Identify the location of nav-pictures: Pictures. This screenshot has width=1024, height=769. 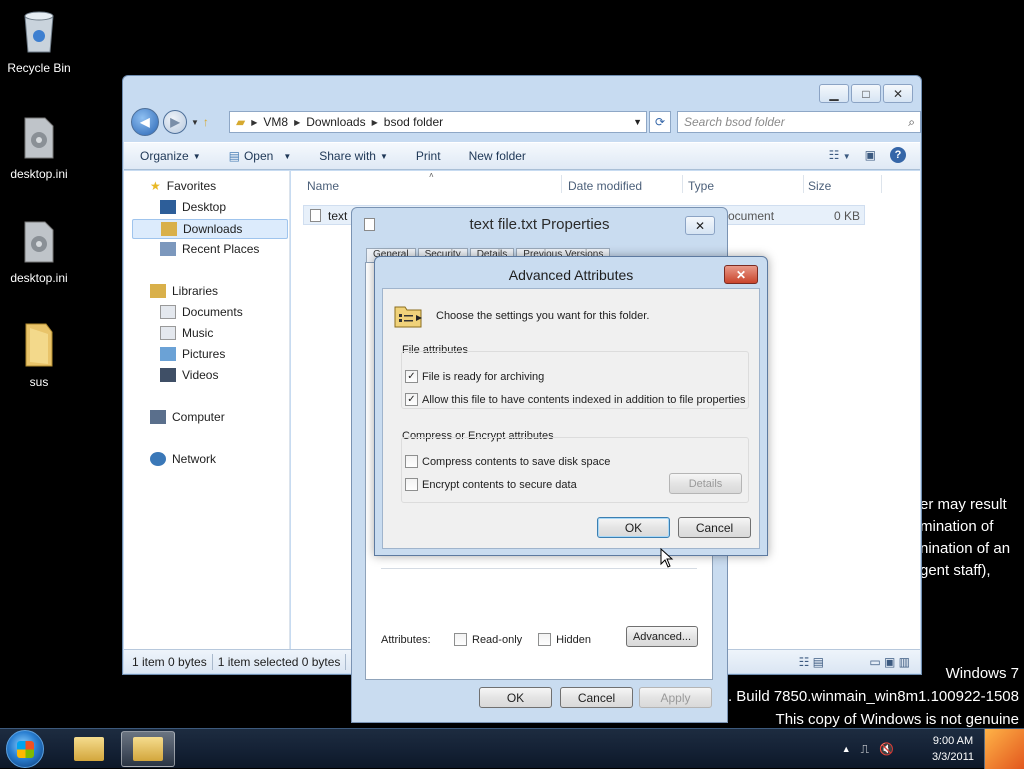
(192, 354).